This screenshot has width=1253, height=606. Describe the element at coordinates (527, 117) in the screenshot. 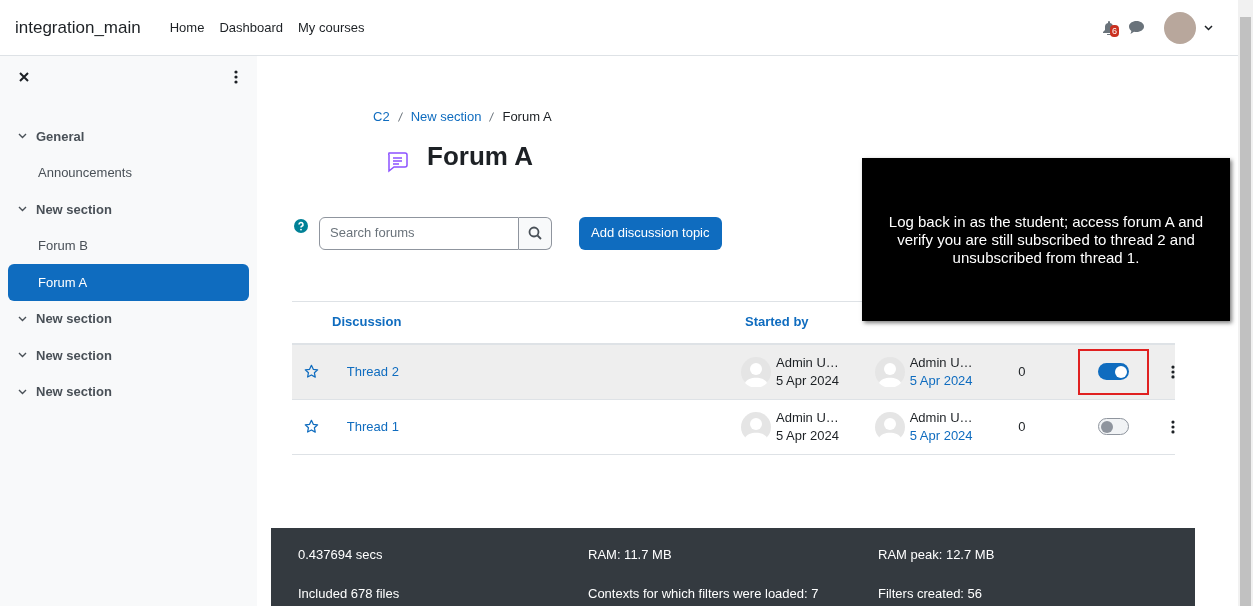

I see `breadcrumb-current: Forum A` at that location.